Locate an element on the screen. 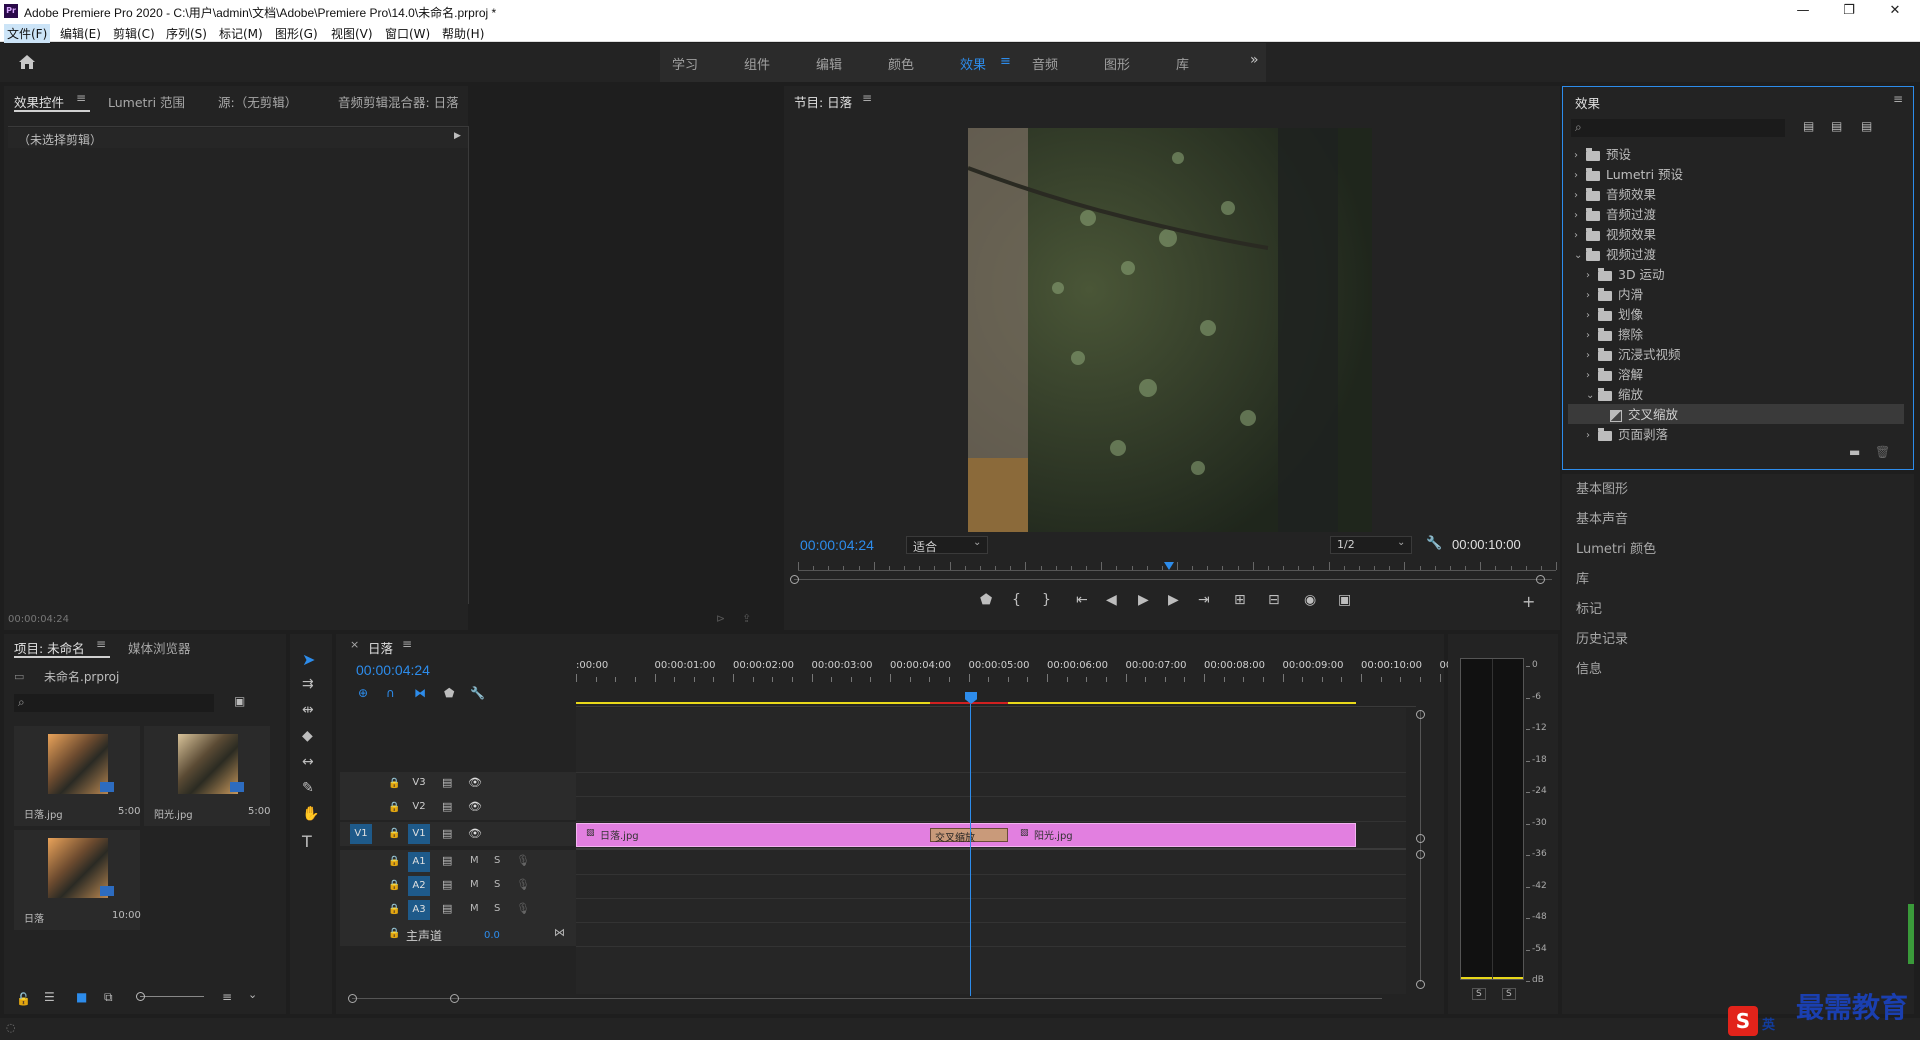  step-back-icon: ◀ is located at coordinates (1111, 600).